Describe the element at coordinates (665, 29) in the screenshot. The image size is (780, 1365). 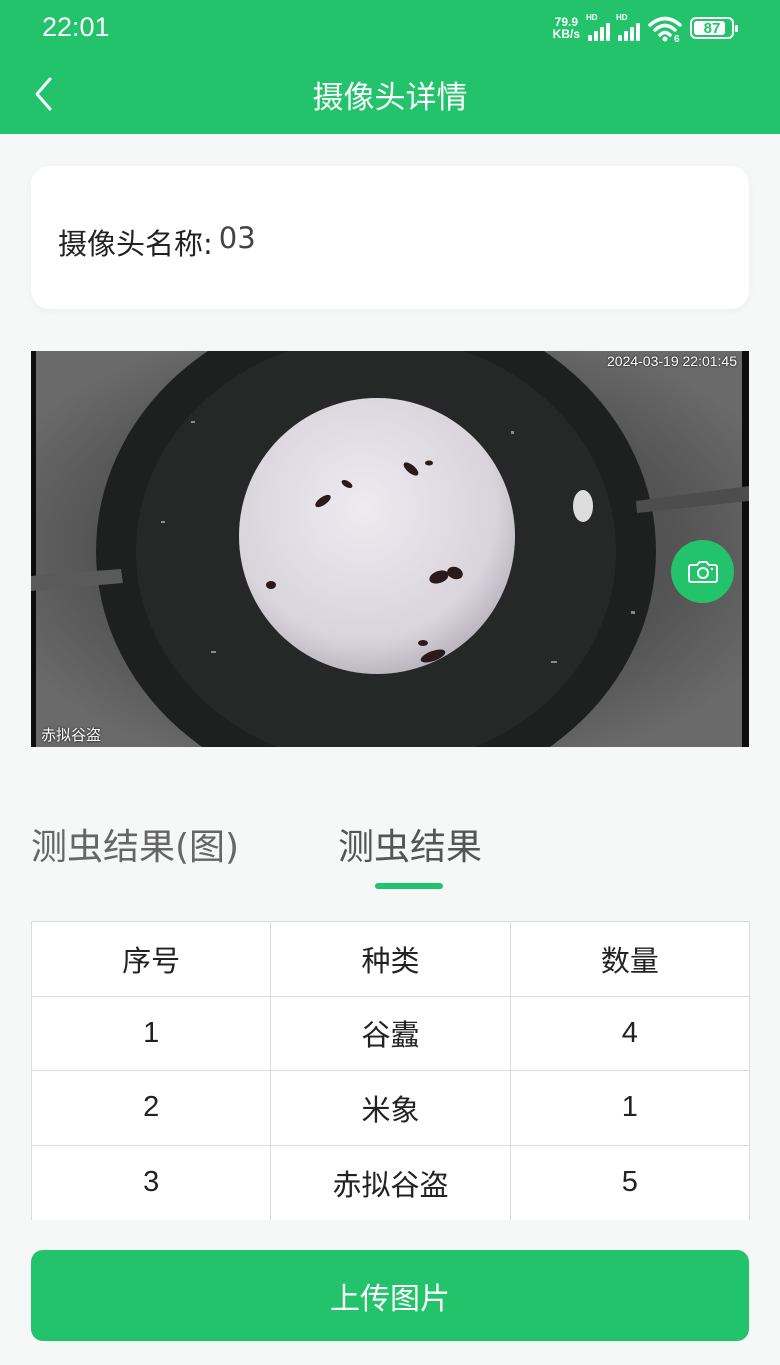
I see `wifi-icon: 6` at that location.